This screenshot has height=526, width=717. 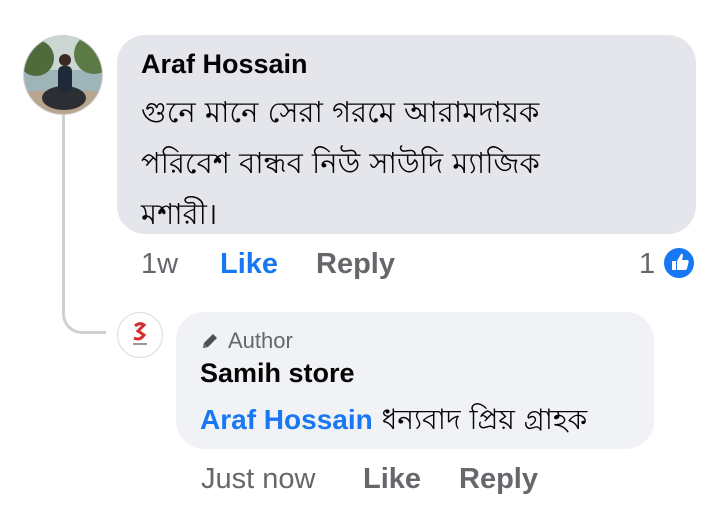 I want to click on thumbs-up-icon, so click(x=679, y=263).